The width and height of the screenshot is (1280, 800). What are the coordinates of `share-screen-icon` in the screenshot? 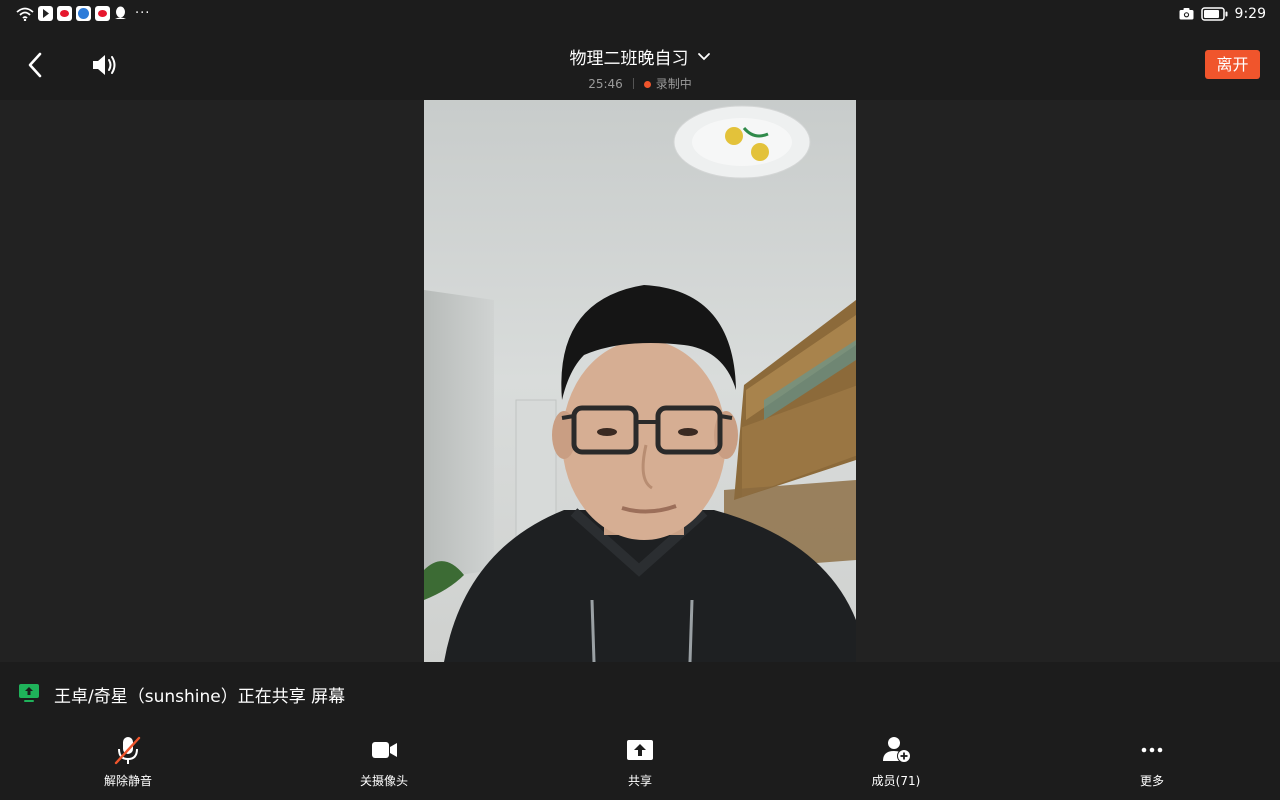 It's located at (640, 750).